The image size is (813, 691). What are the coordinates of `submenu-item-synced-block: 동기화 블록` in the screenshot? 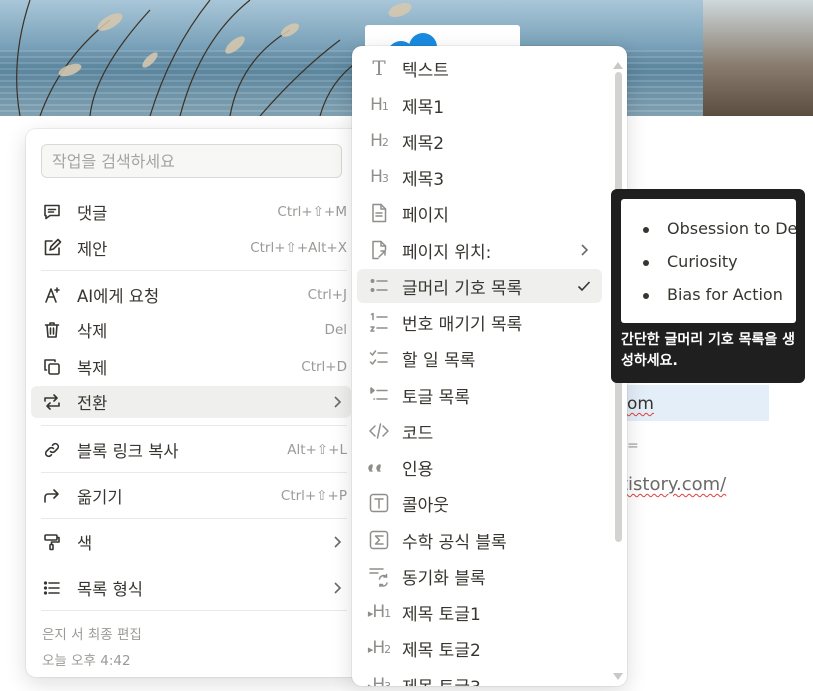 It's located at (479, 576).